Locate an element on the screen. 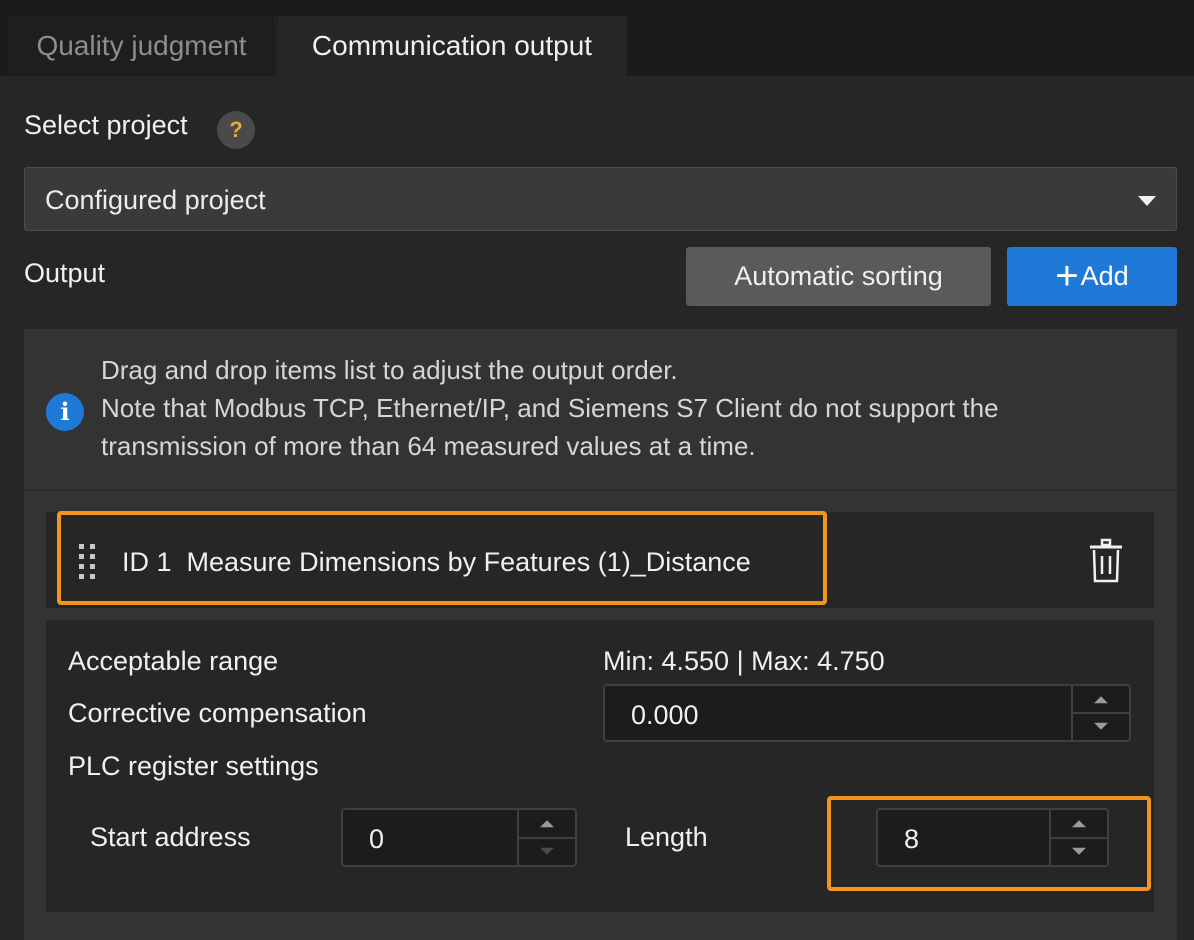 The width and height of the screenshot is (1194, 940). tab-bar: Quality judgment Communication output is located at coordinates (597, 38).